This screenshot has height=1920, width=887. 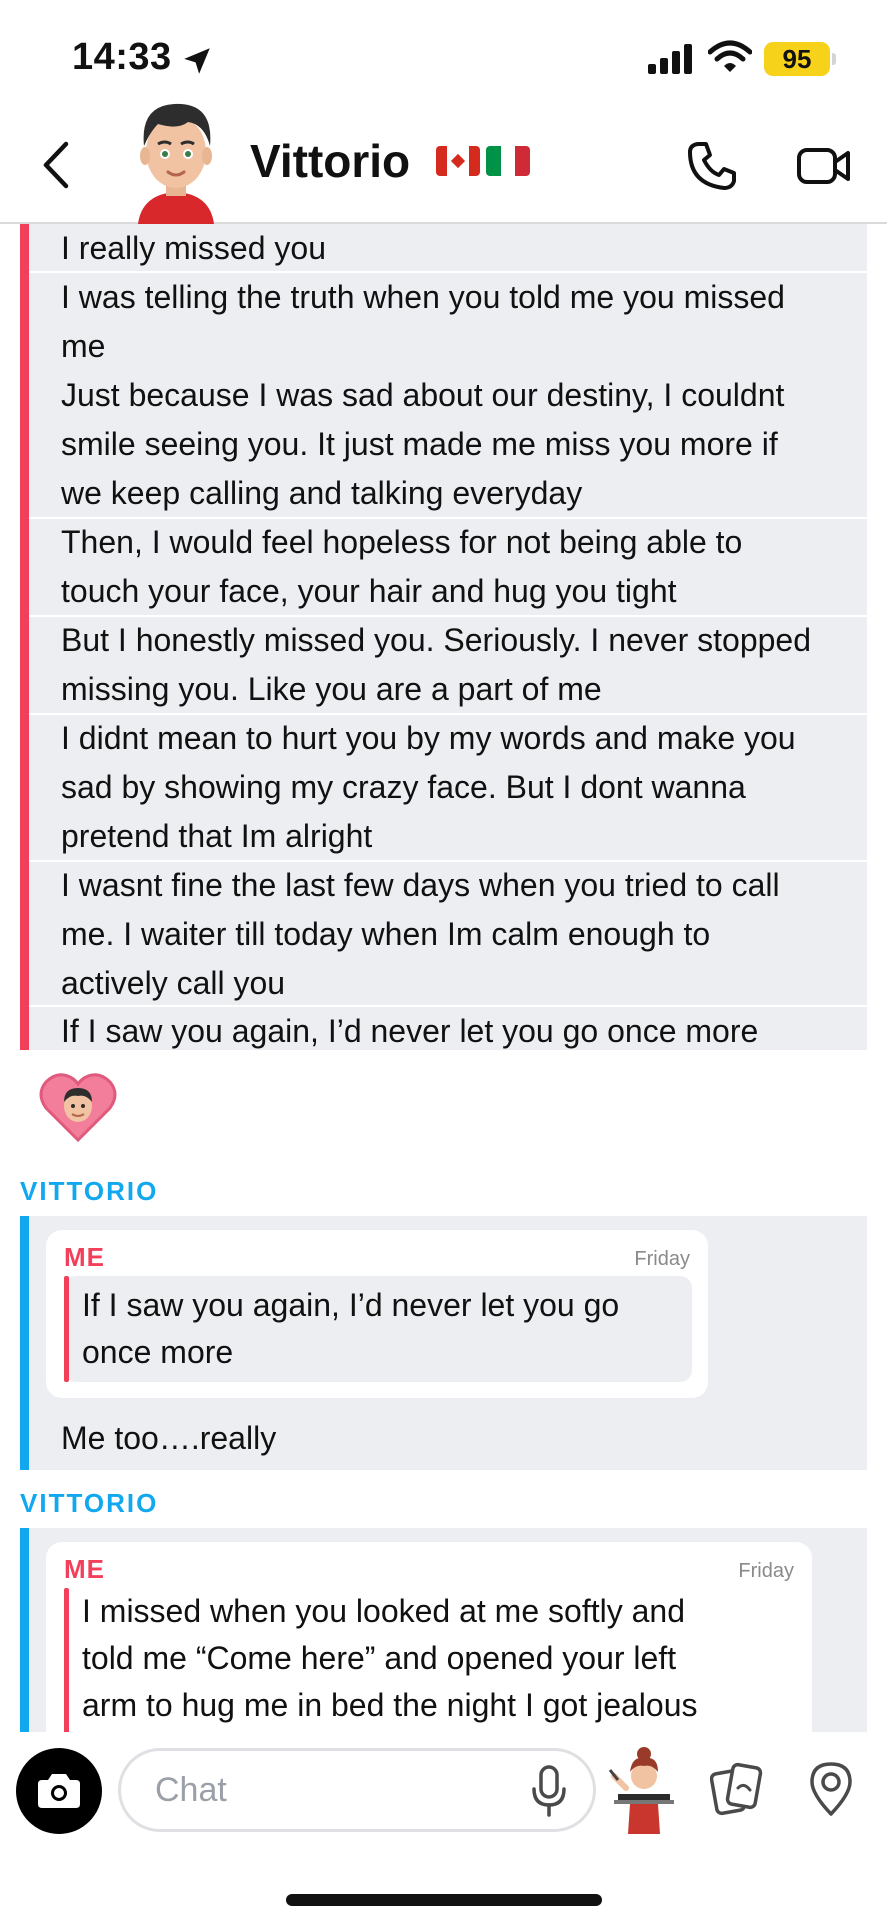 What do you see at coordinates (508, 161) in the screenshot?
I see `italy-flag-icon` at bounding box center [508, 161].